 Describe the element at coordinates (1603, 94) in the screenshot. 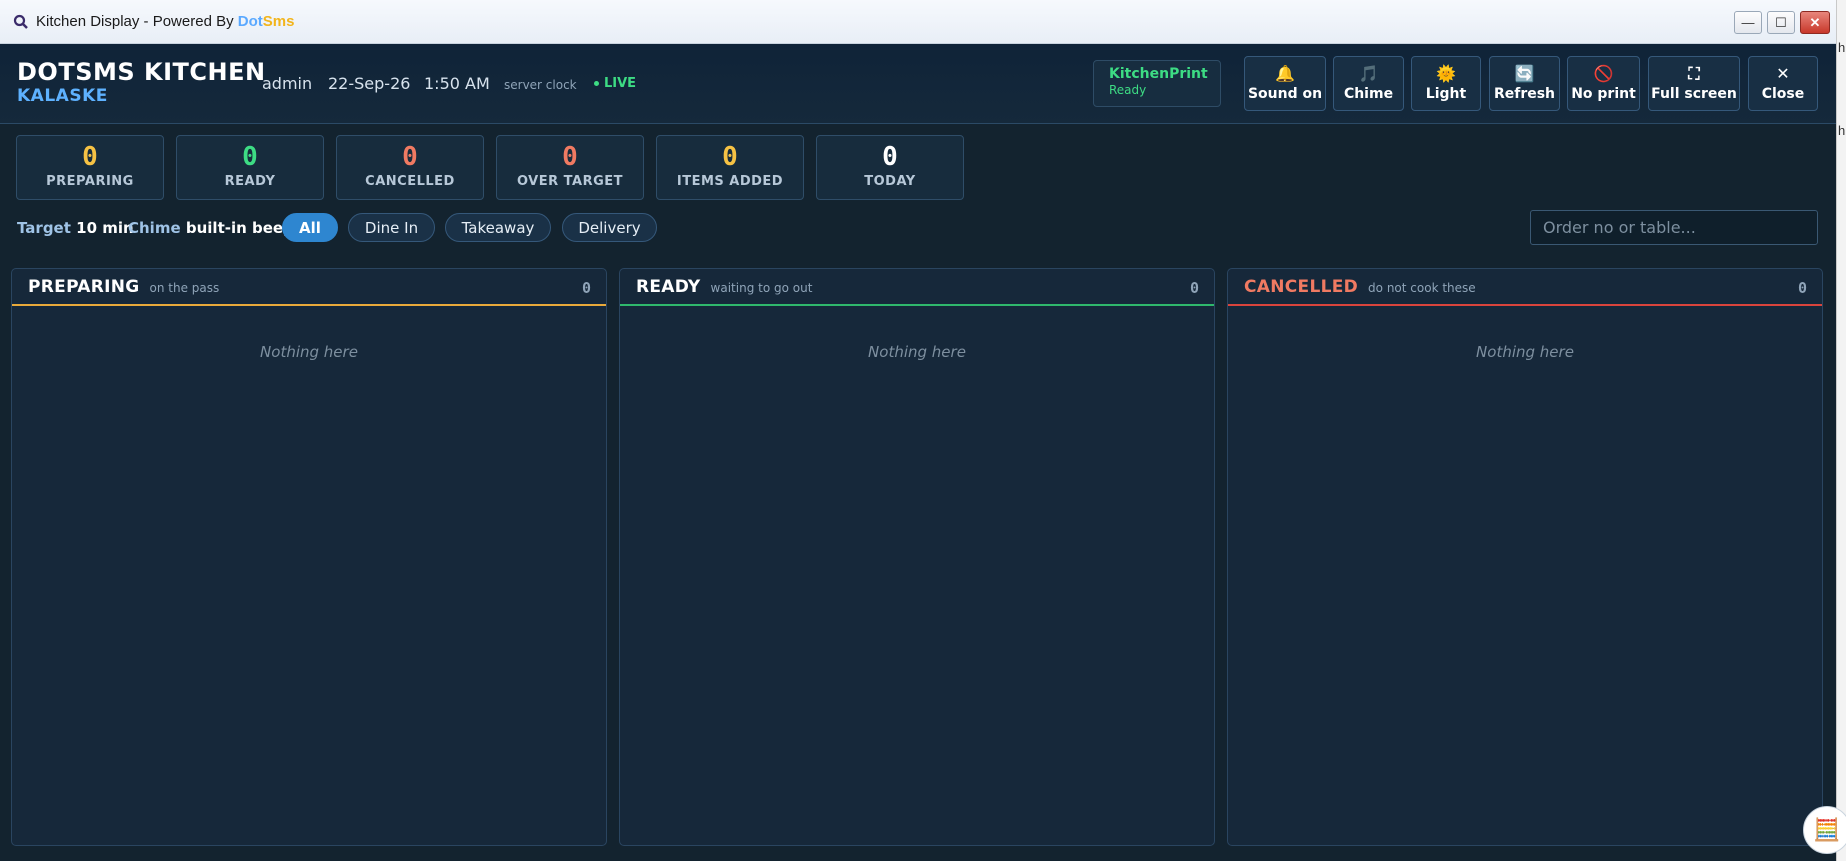

I see `no-print-label: No print` at that location.